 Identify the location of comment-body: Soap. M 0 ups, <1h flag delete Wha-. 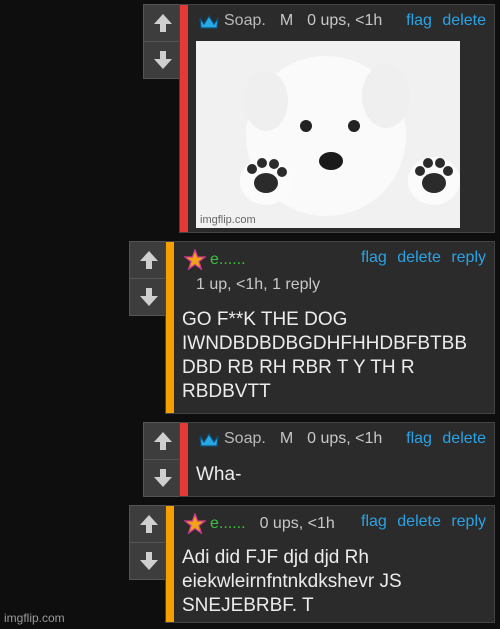
(337, 459).